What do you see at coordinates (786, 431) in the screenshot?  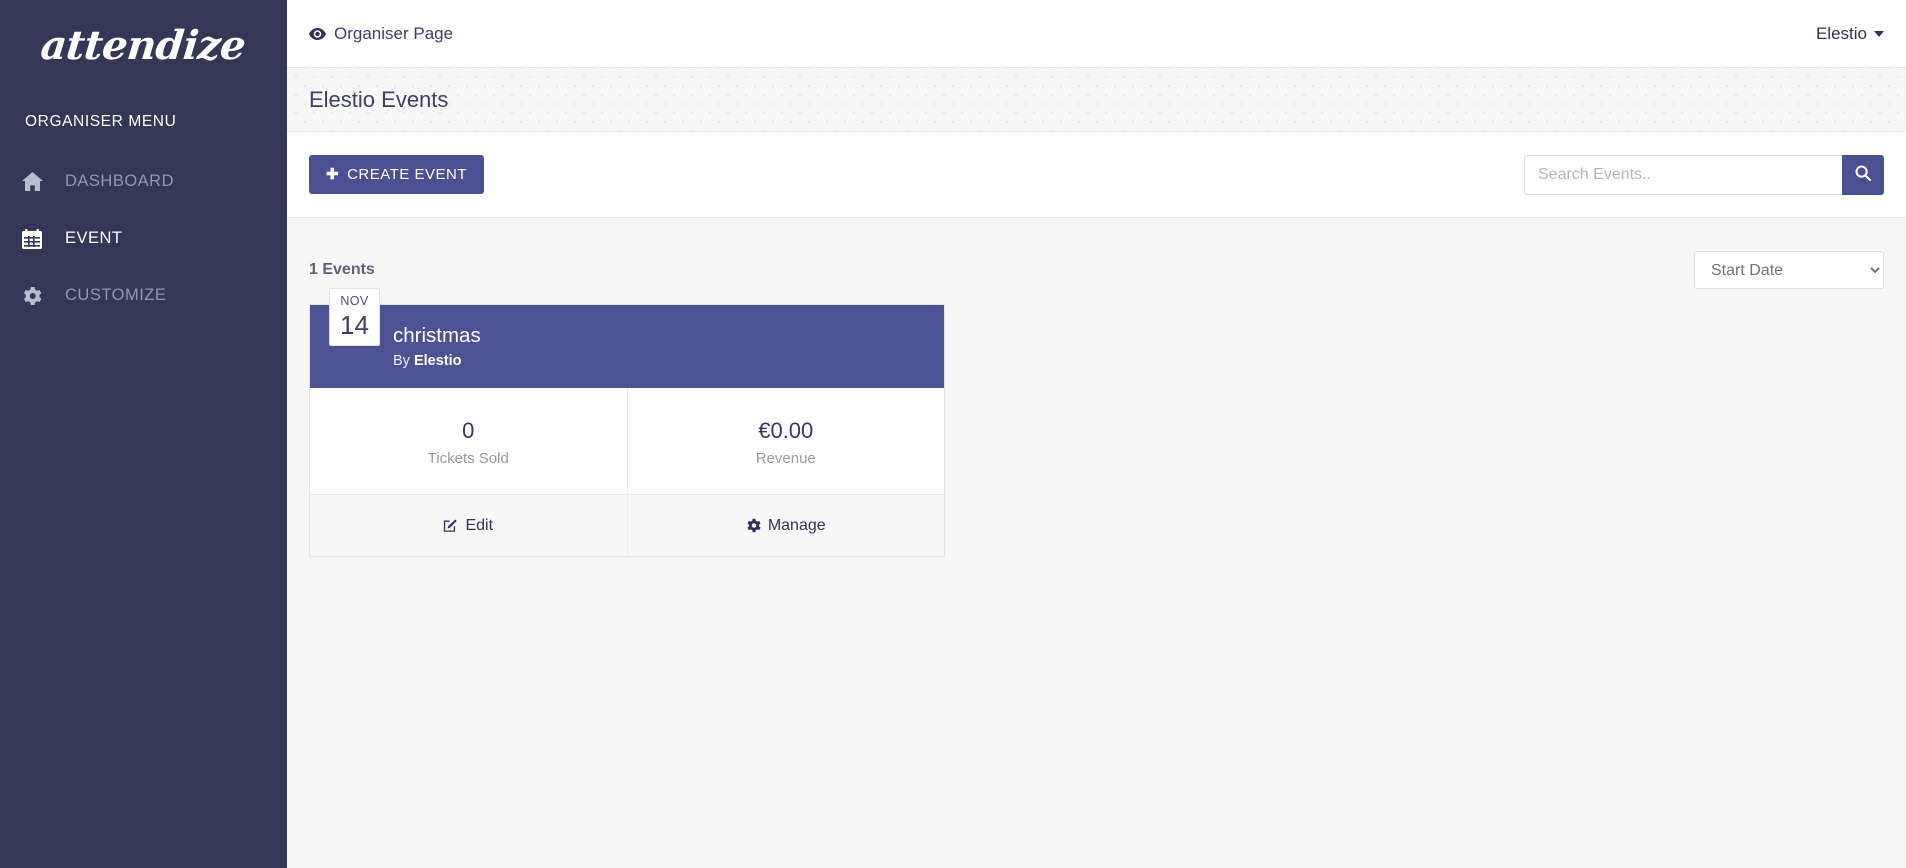 I see `stat-value: €0.00` at bounding box center [786, 431].